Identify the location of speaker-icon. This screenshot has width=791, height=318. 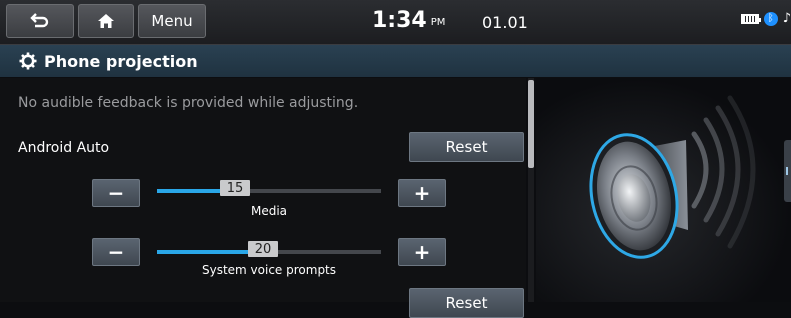
(672, 177).